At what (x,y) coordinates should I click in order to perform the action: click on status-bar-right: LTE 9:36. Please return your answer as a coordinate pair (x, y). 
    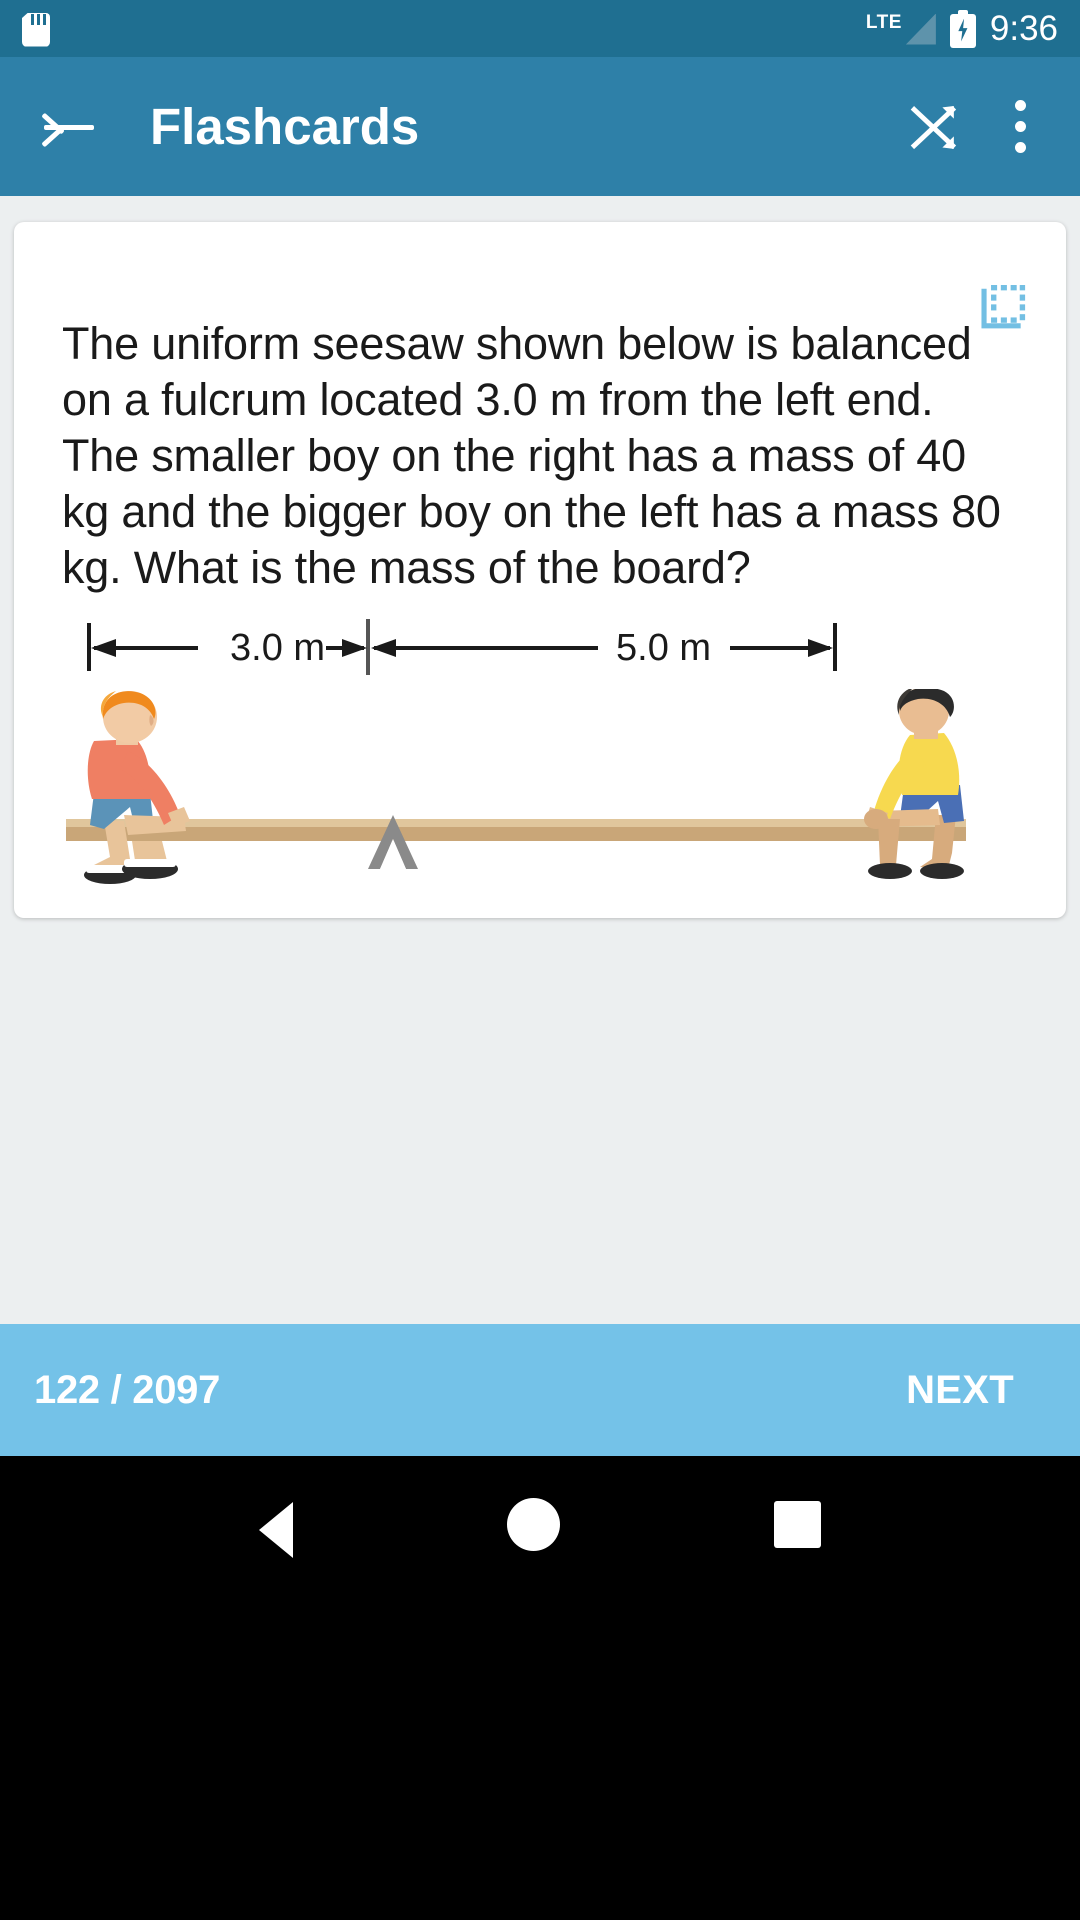
    Looking at the image, I should click on (962, 28).